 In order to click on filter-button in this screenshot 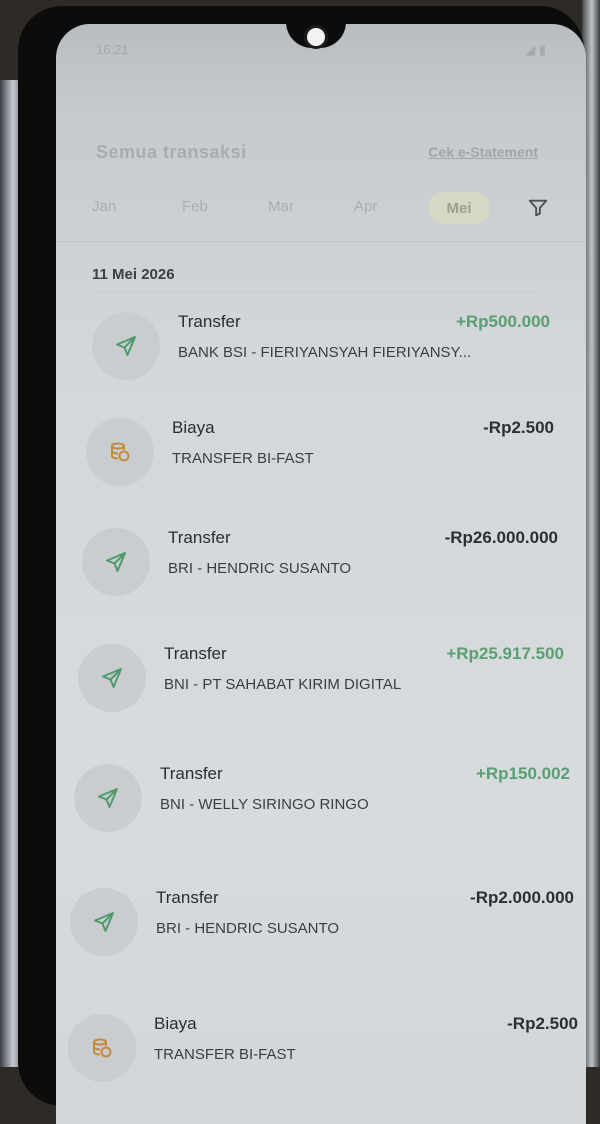, I will do `click(538, 208)`.